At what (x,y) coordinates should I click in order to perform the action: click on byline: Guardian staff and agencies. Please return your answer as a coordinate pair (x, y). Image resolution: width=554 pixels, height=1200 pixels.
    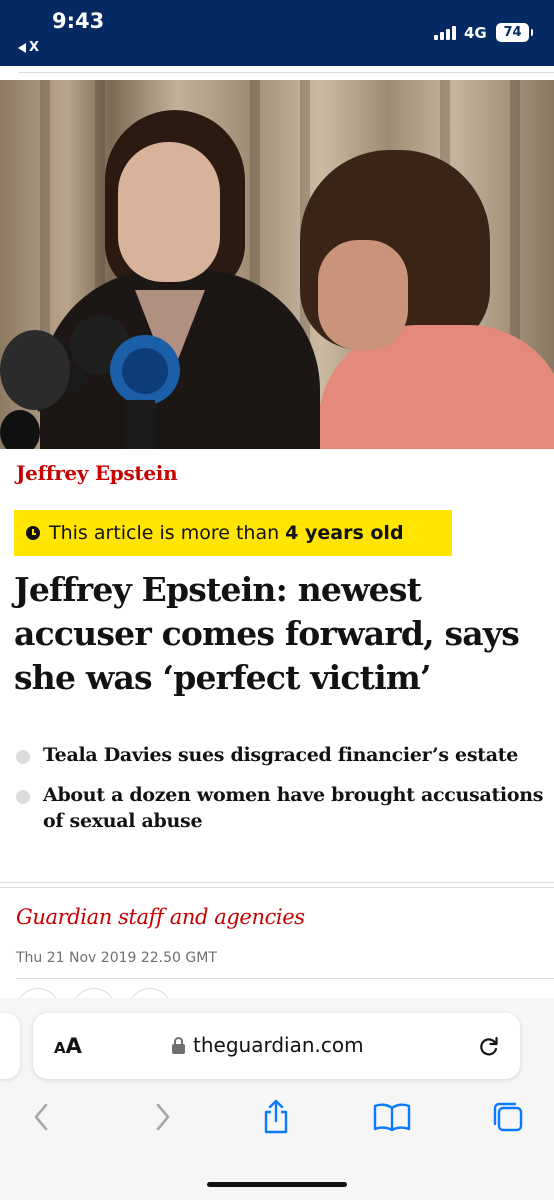
    Looking at the image, I should click on (160, 917).